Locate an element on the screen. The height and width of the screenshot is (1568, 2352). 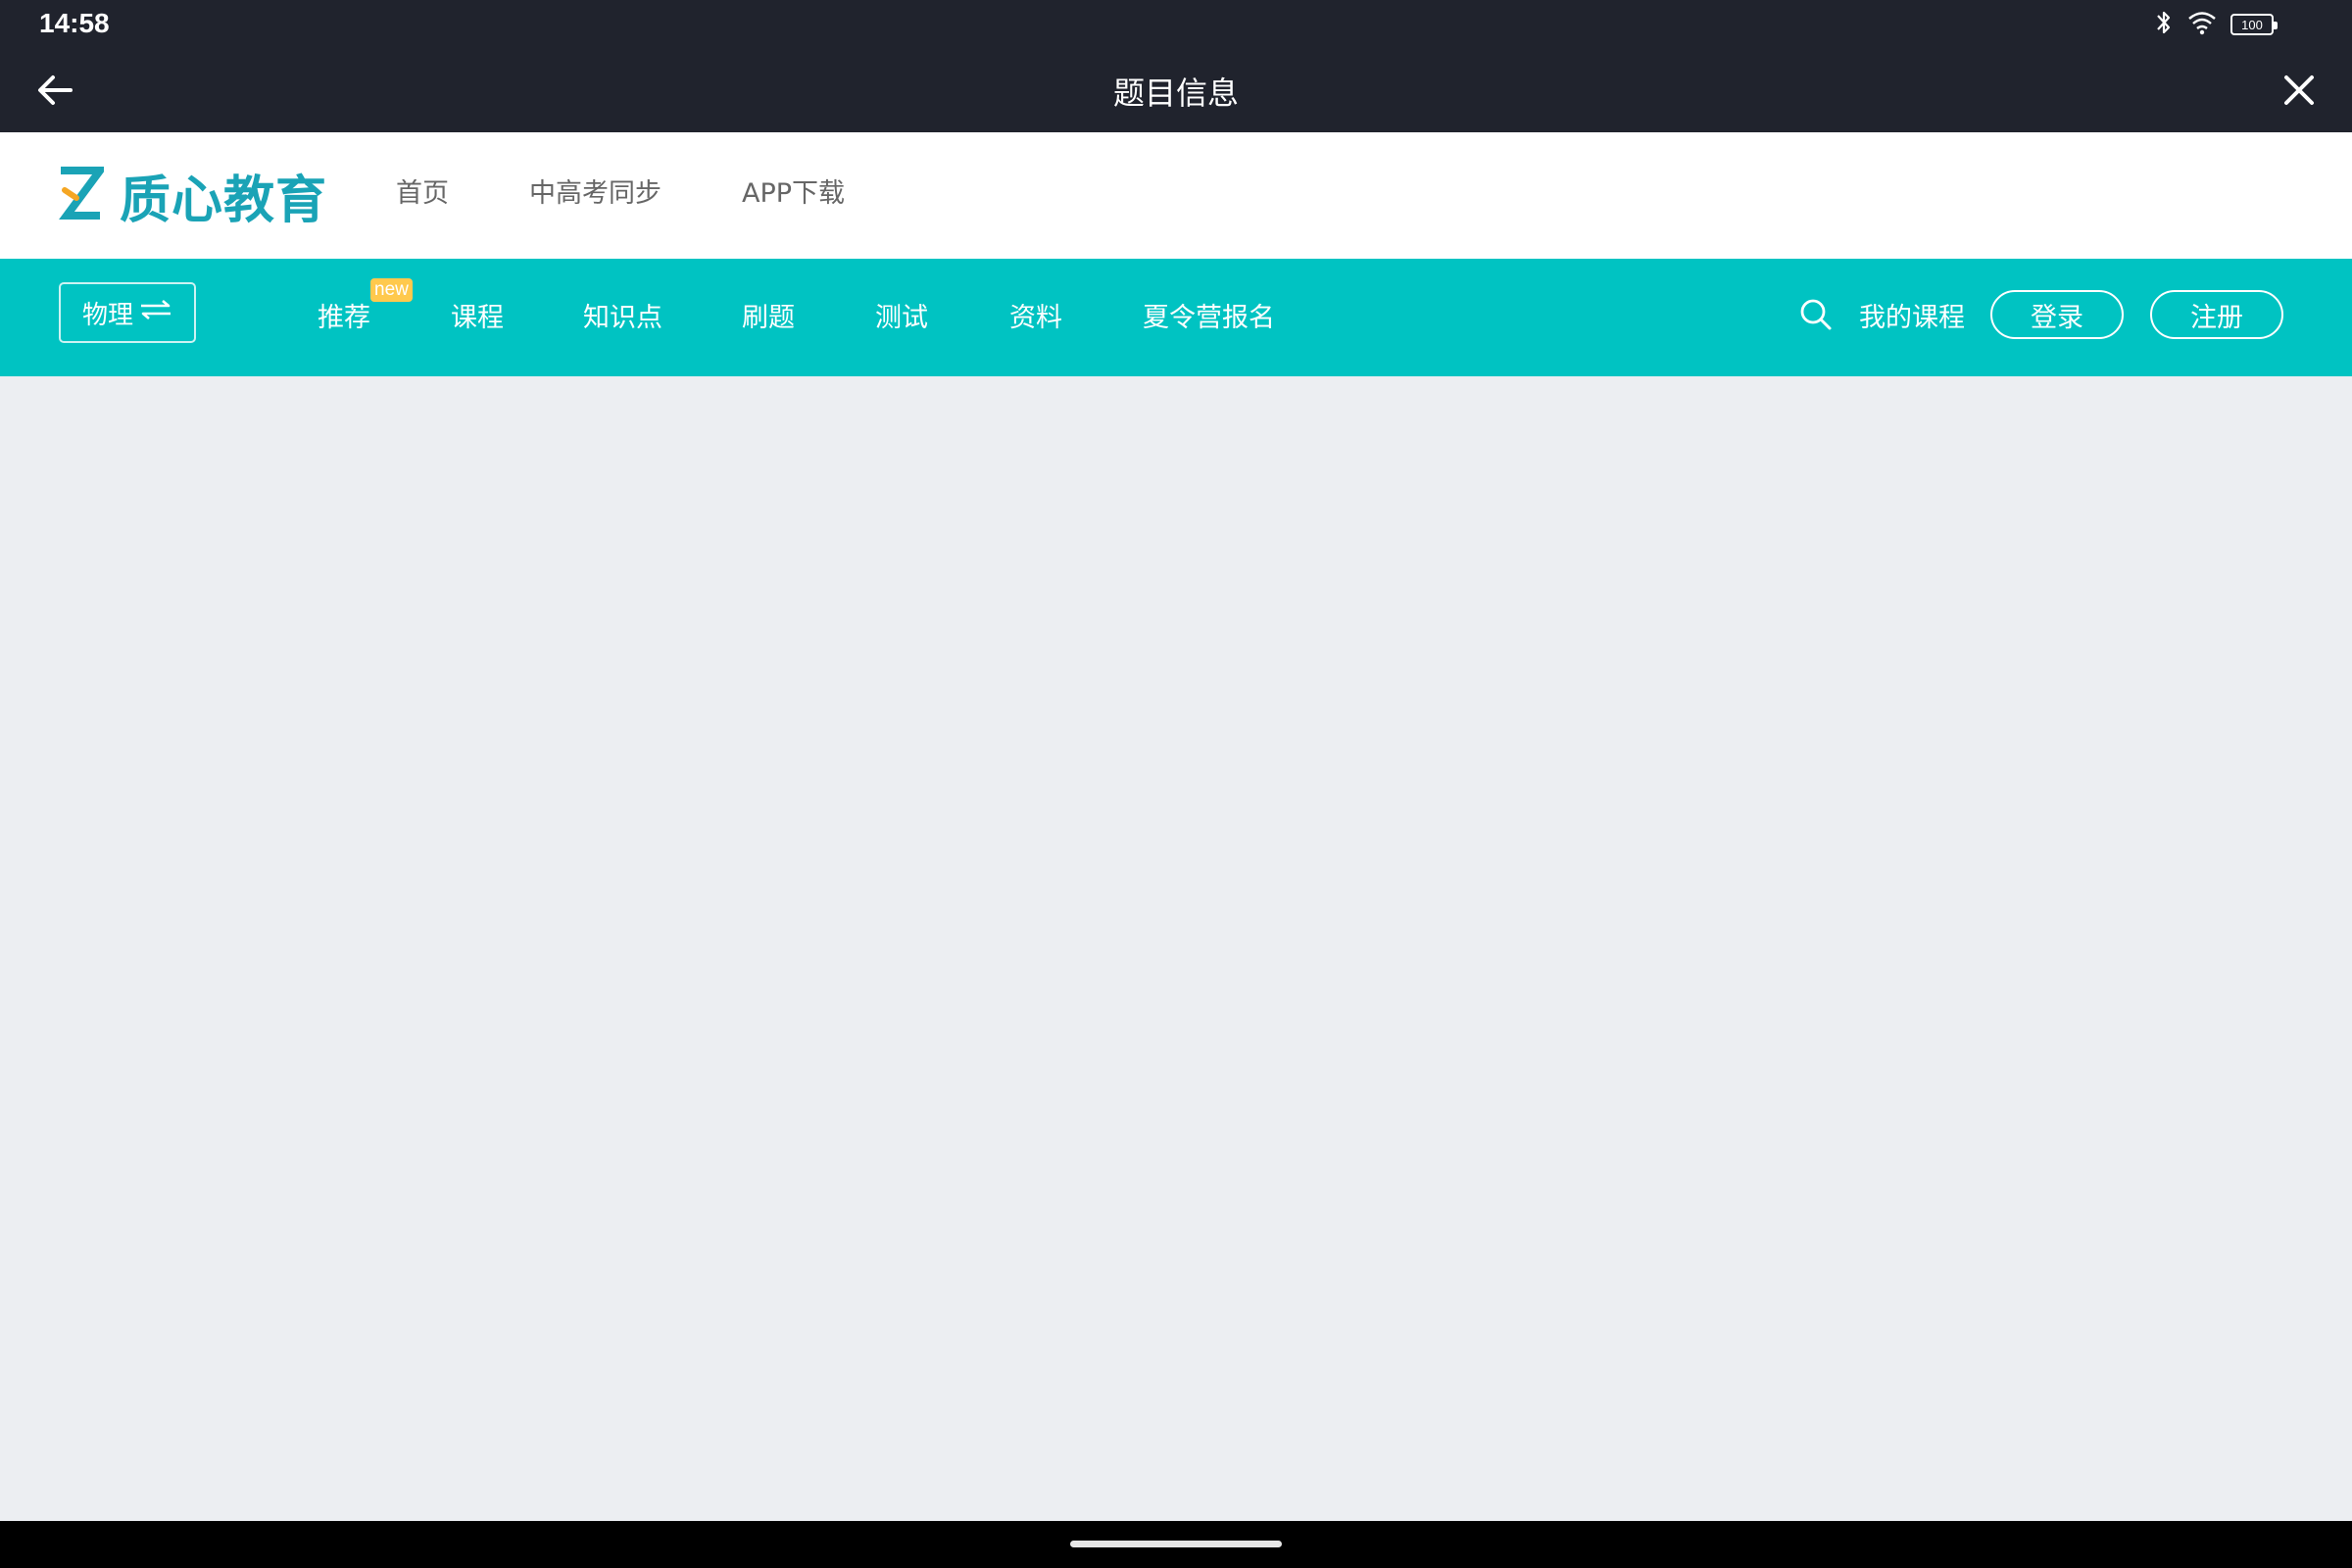
top-nav-sync: 中高考同步 is located at coordinates (595, 191).